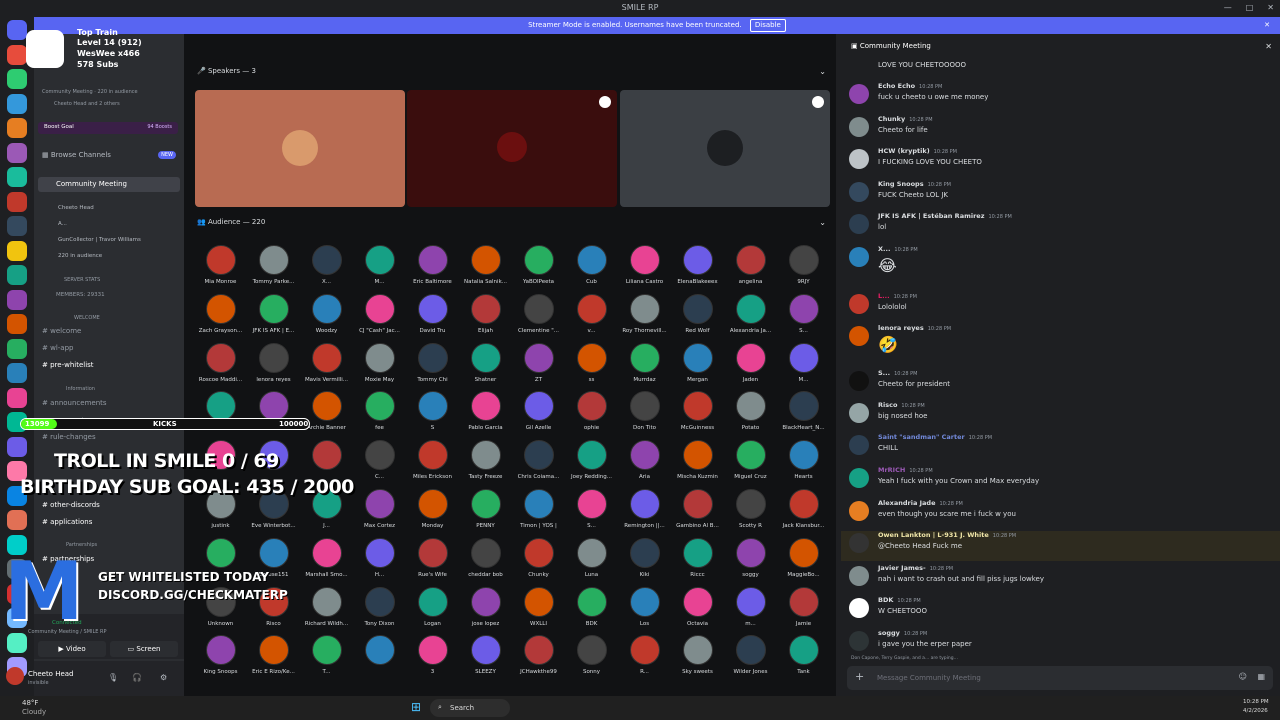 This screenshot has width=1280, height=720. I want to click on channel-welcome: # welcome, so click(61, 331).